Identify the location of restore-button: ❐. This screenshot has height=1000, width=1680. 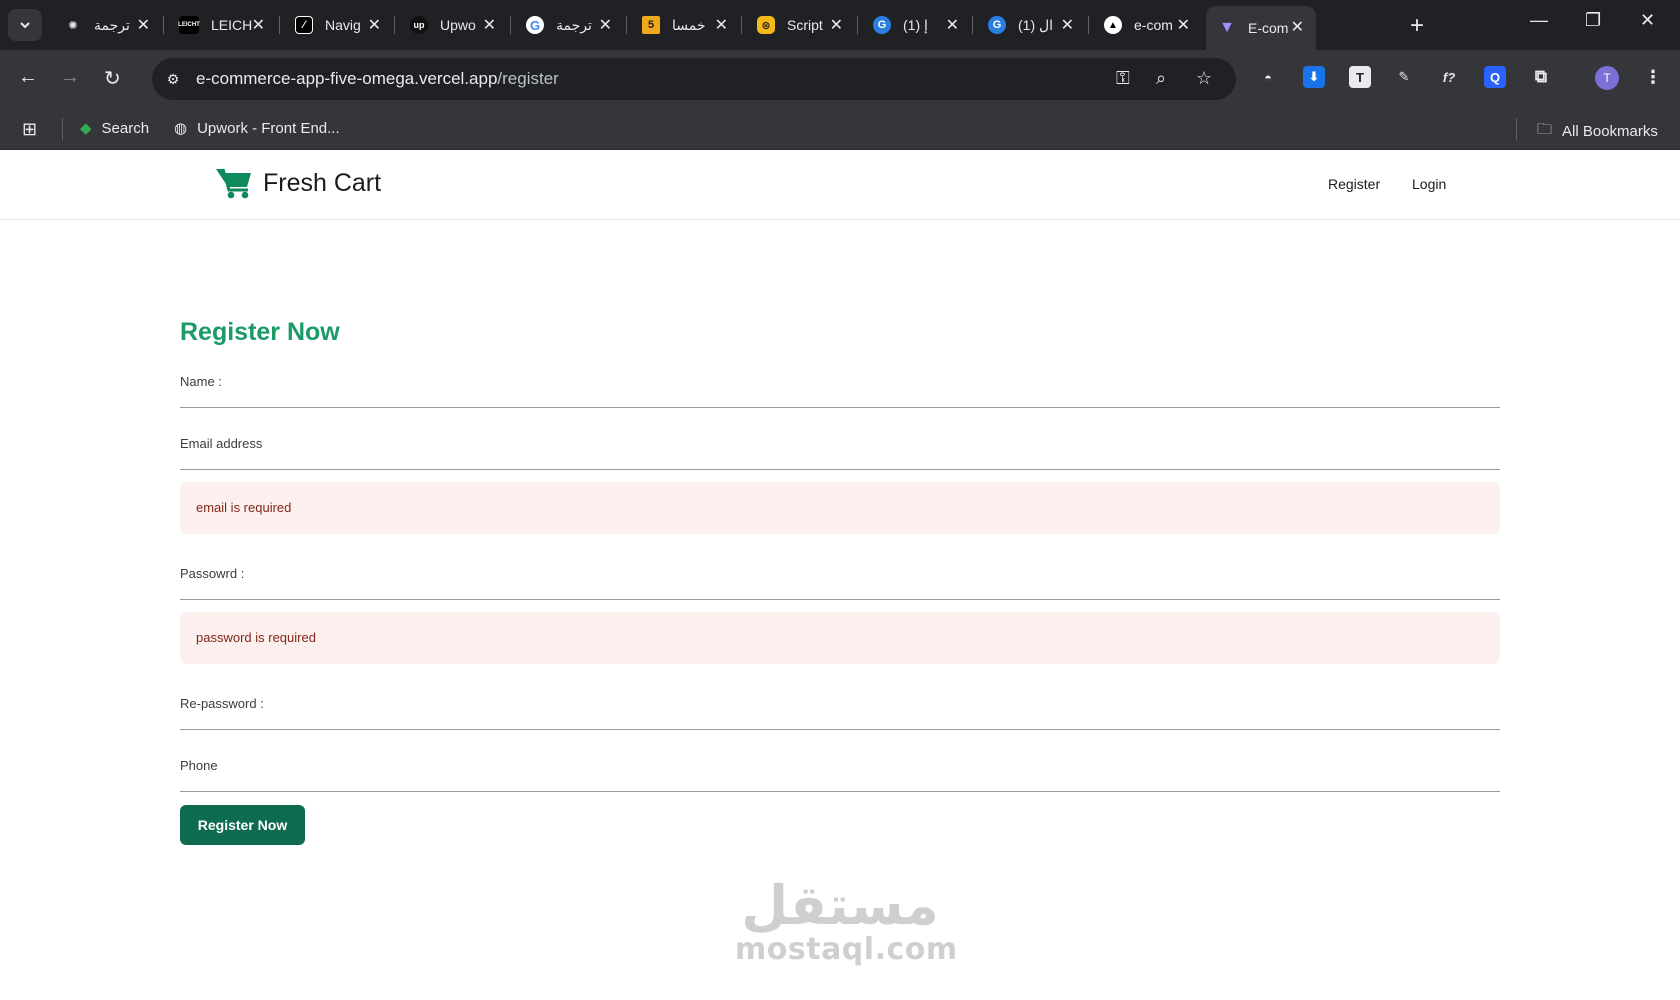
(1593, 20).